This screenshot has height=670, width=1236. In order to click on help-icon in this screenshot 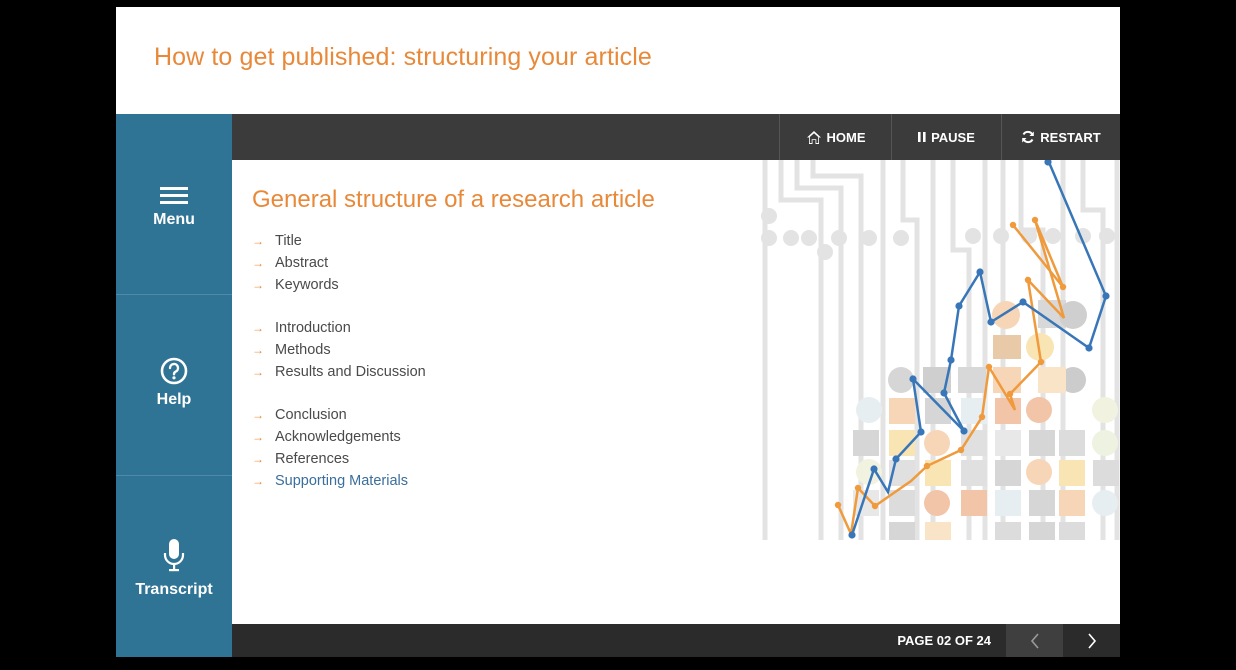, I will do `click(174, 371)`.